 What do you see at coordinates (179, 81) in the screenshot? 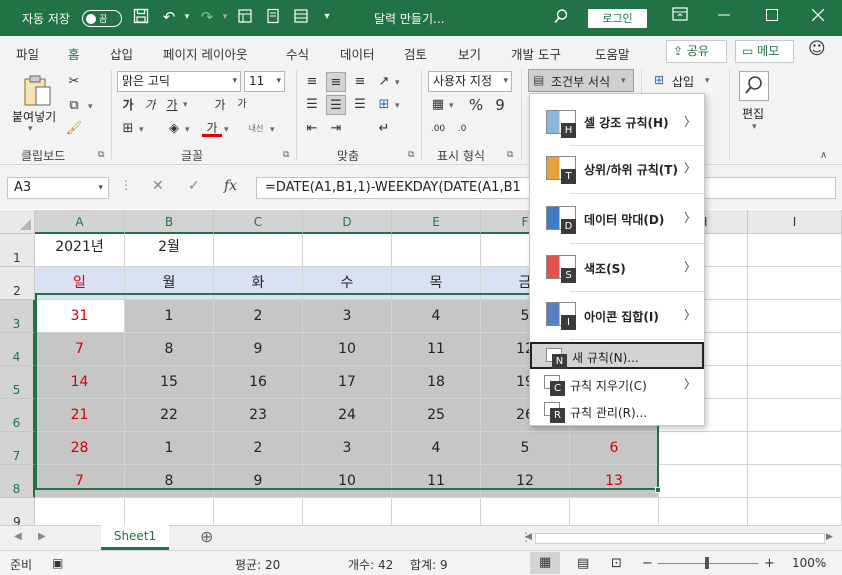
I see `font-name-combo: 맑은 고딕 ▾` at bounding box center [179, 81].